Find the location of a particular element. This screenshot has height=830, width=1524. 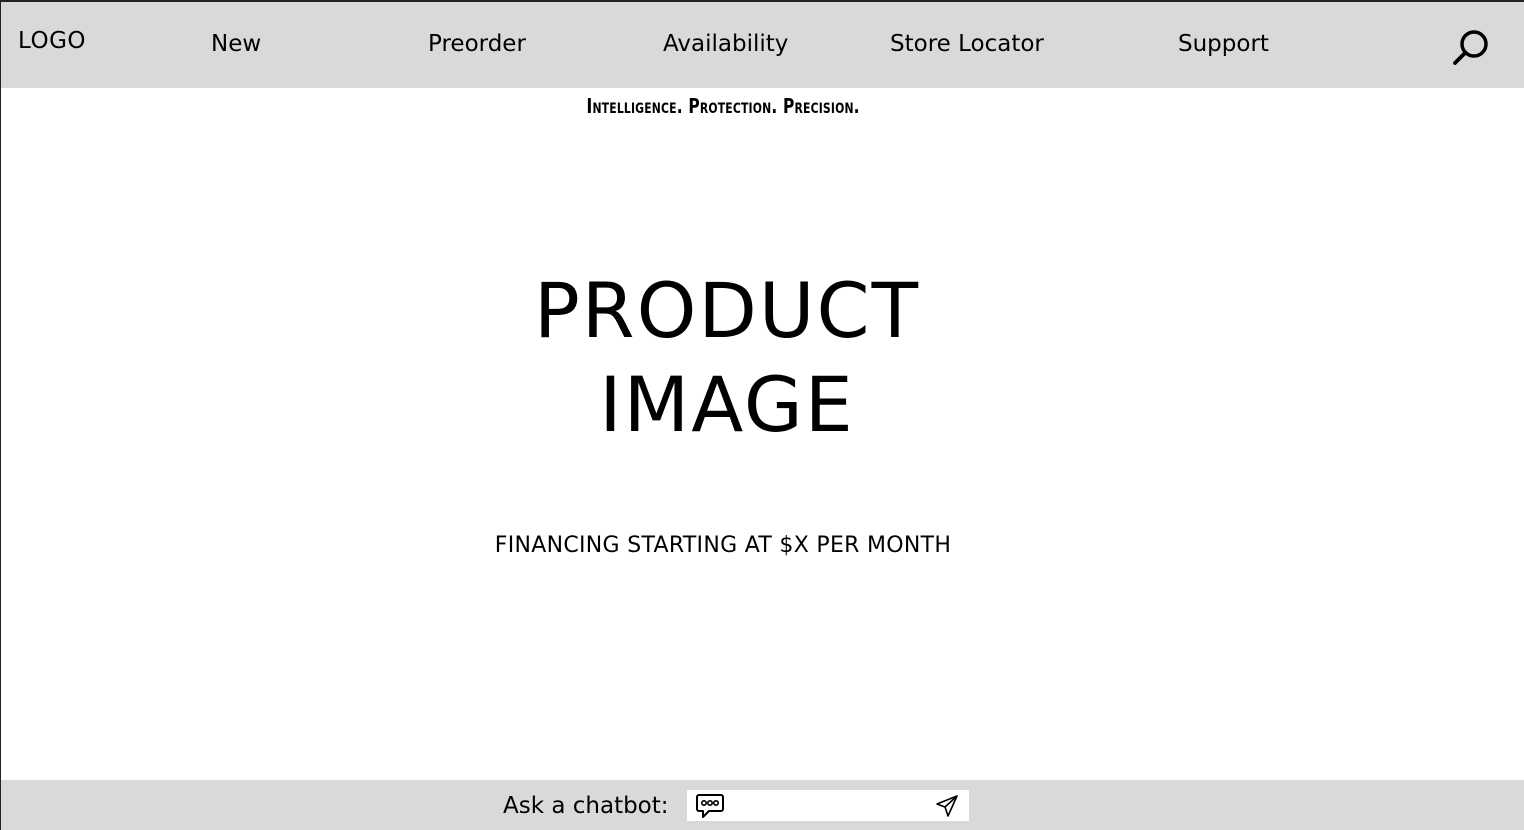

nav-item-preorder: Preorder is located at coordinates (477, 44).